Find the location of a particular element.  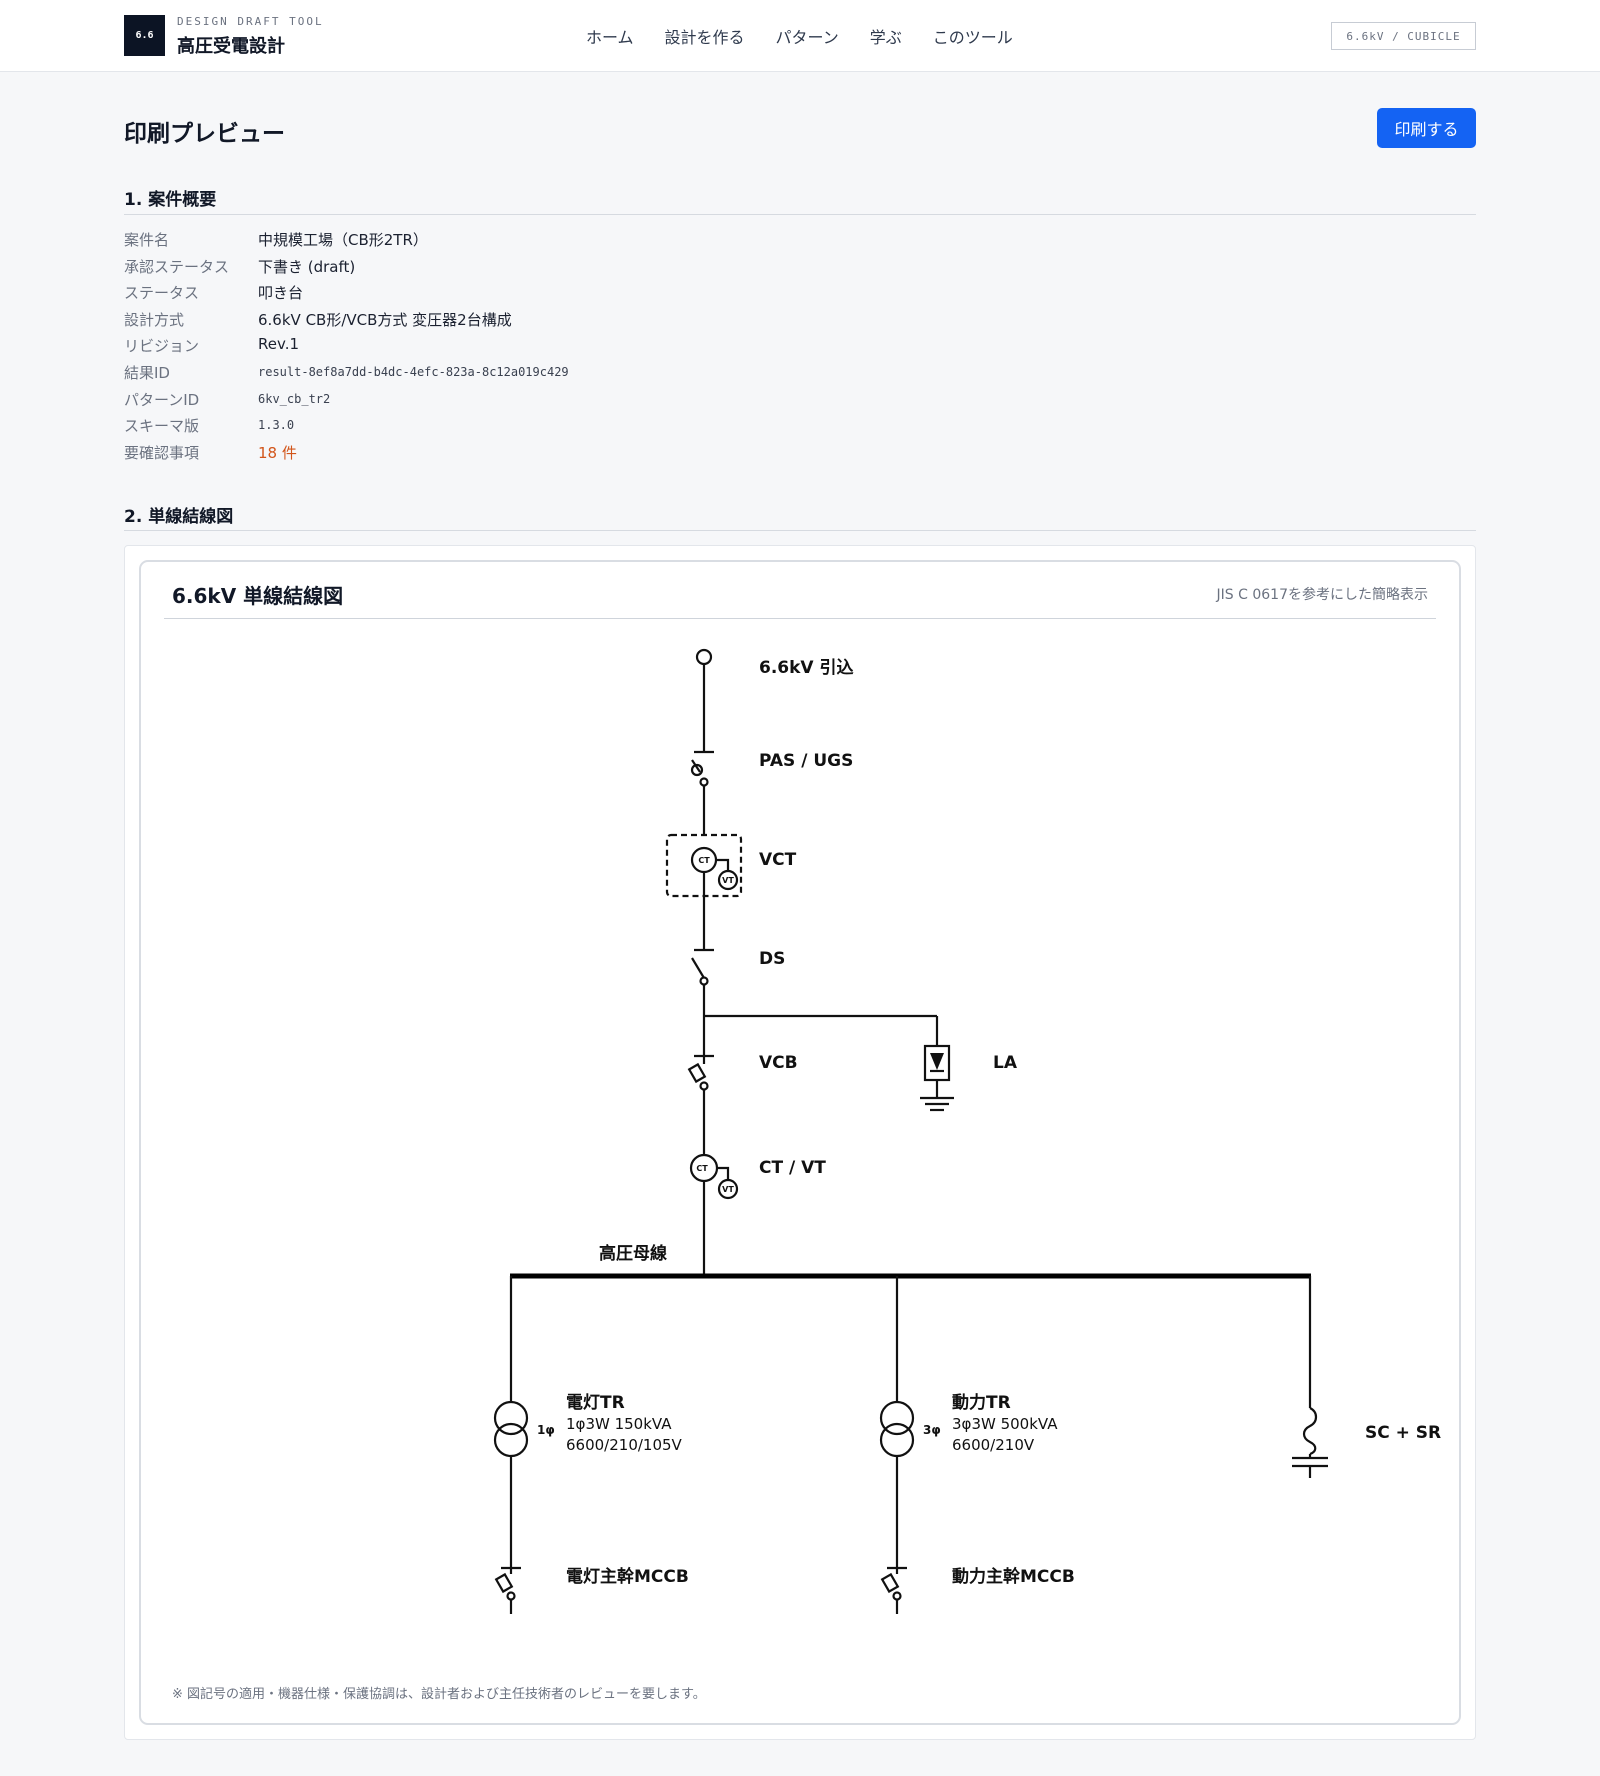

ds-label: DS is located at coordinates (772, 959).